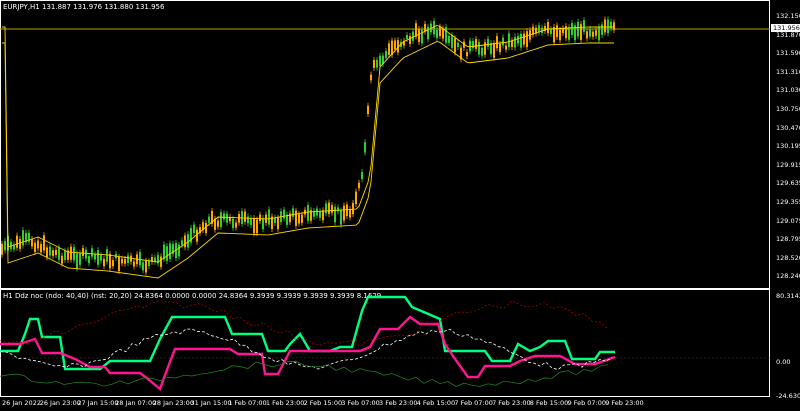 The width and height of the screenshot is (800, 411). Describe the element at coordinates (21, 403) in the screenshot. I see `time-axis-label: 26 Jan 2022` at that location.